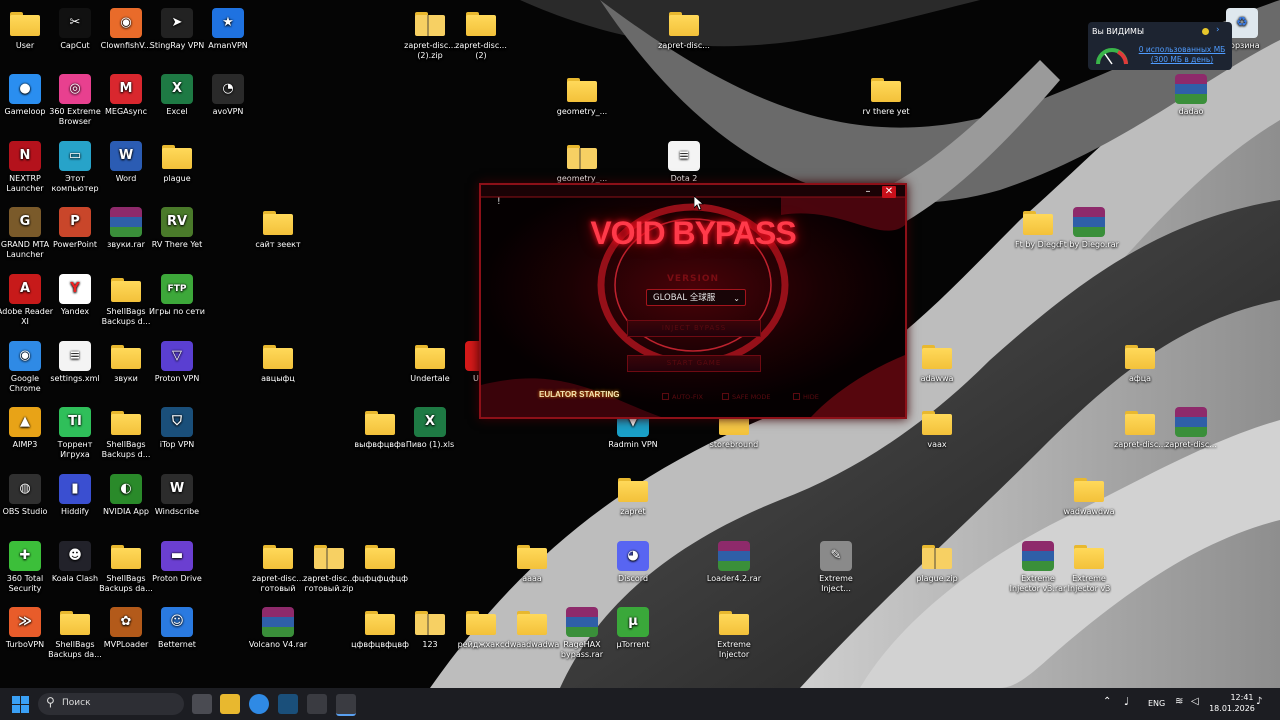 The image size is (1280, 720). I want to click on desktop-icon-extreme-injector: Extreme Injector, so click(734, 633).